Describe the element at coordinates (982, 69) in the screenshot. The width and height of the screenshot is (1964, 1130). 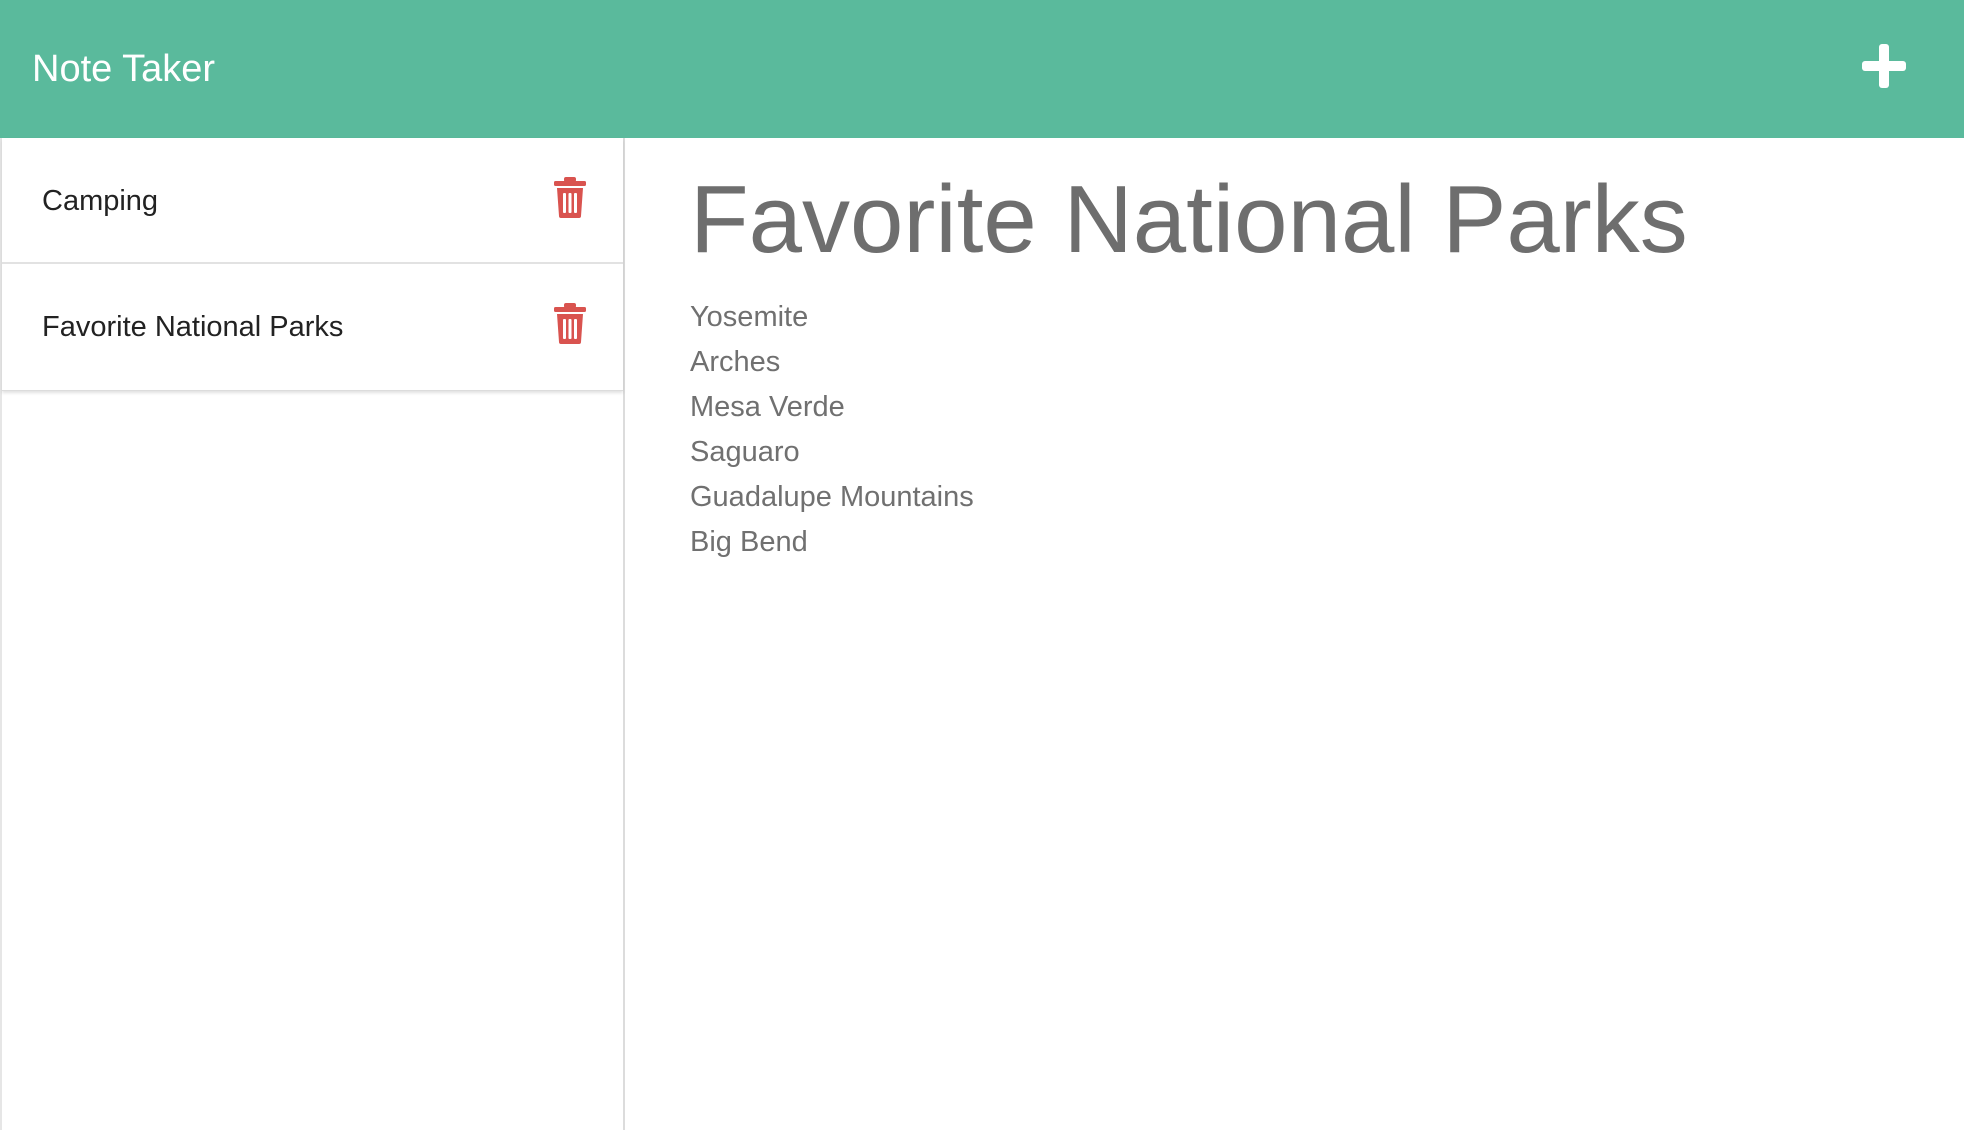
I see `navbar: Note Taker` at that location.